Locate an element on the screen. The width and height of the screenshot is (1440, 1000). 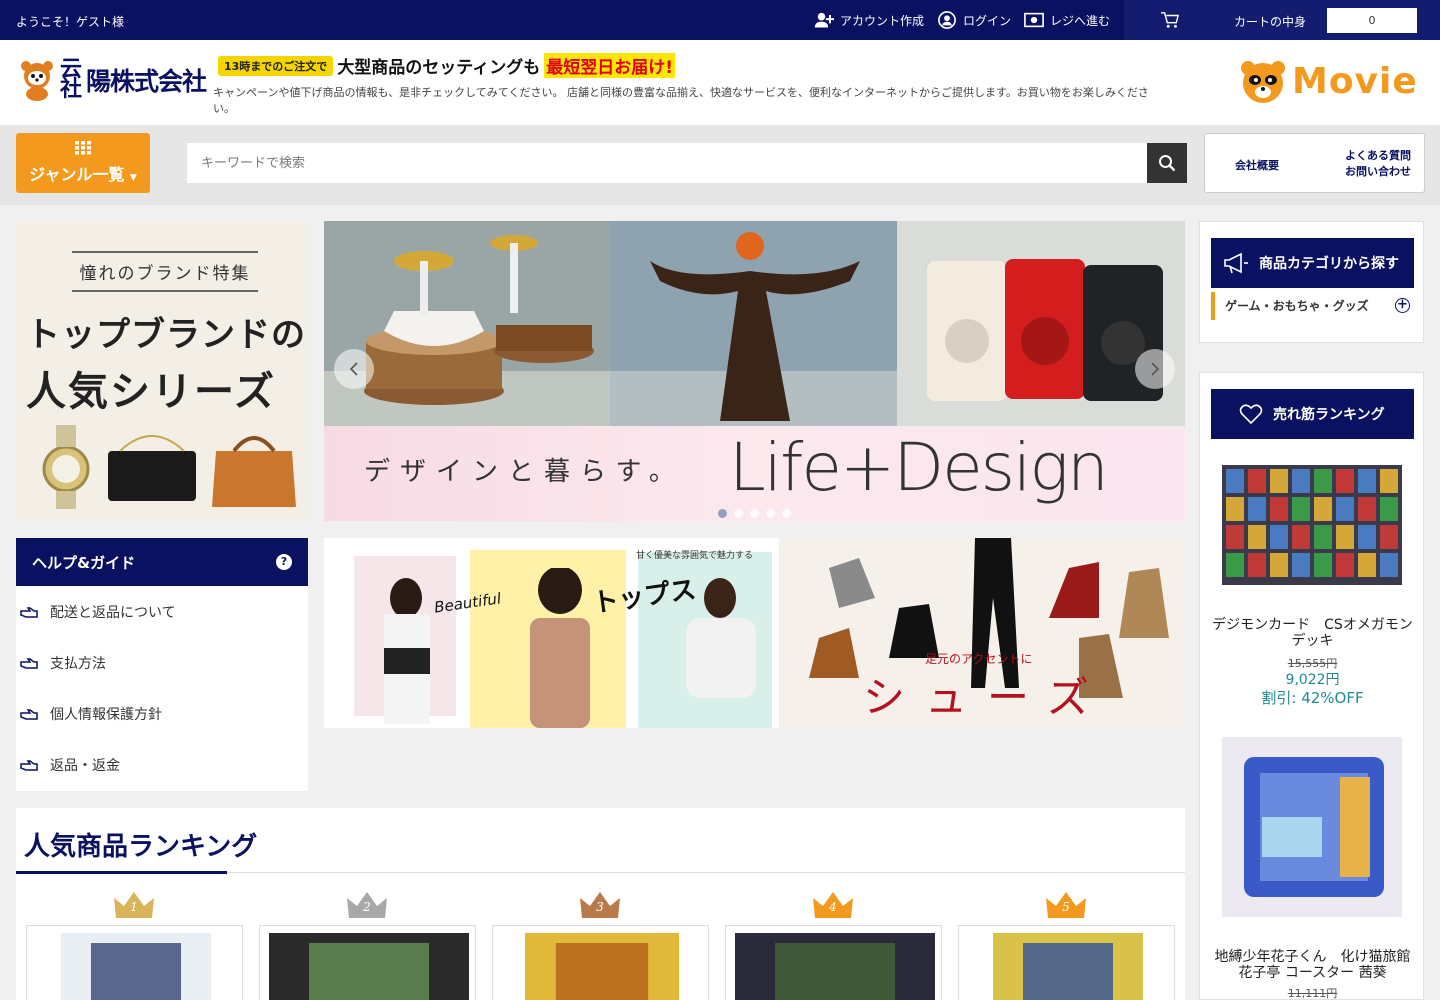
promo-text: 大型商品のセッティングも is located at coordinates (439, 68).